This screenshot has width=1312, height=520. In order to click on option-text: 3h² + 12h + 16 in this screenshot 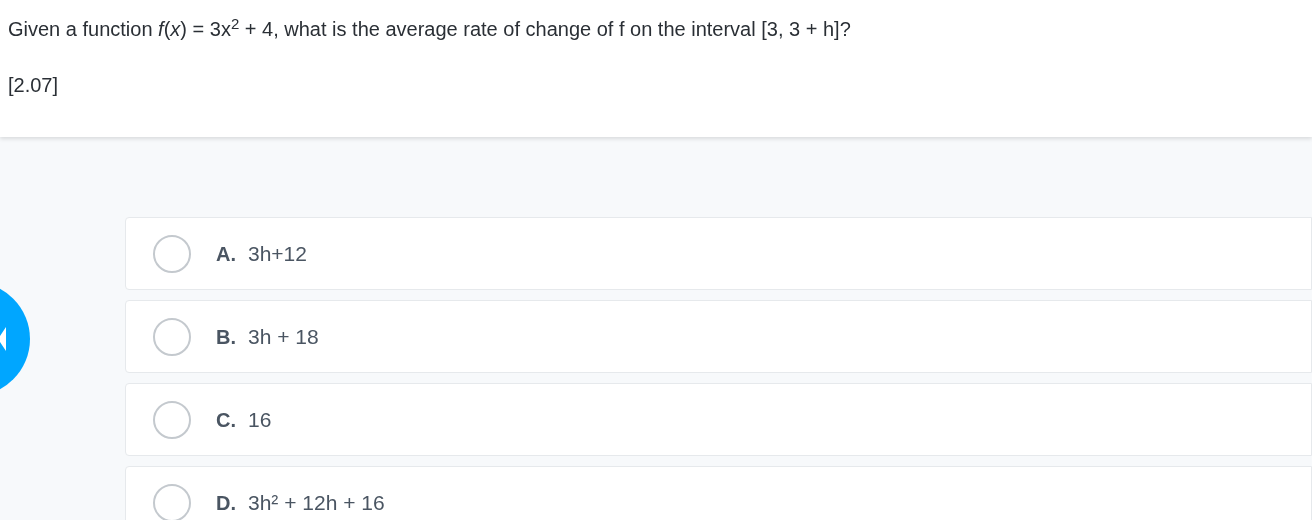, I will do `click(316, 502)`.